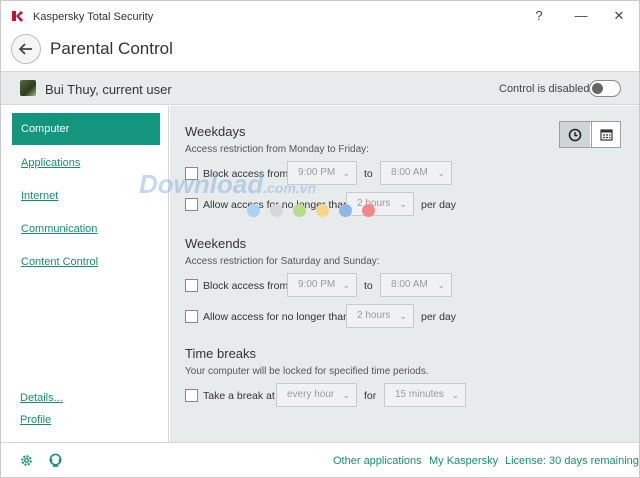  Describe the element at coordinates (201, 184) in the screenshot. I see `watermark-text: Download` at that location.